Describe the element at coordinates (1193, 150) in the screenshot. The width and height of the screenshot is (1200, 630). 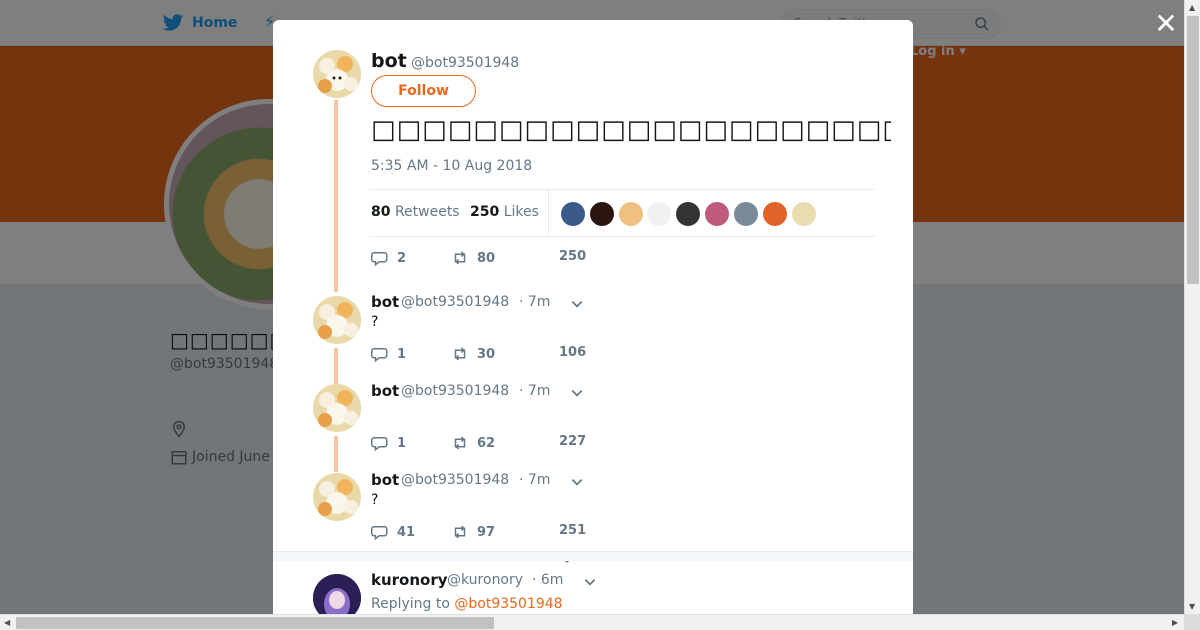
I see `vertical-scroll-thumb` at that location.